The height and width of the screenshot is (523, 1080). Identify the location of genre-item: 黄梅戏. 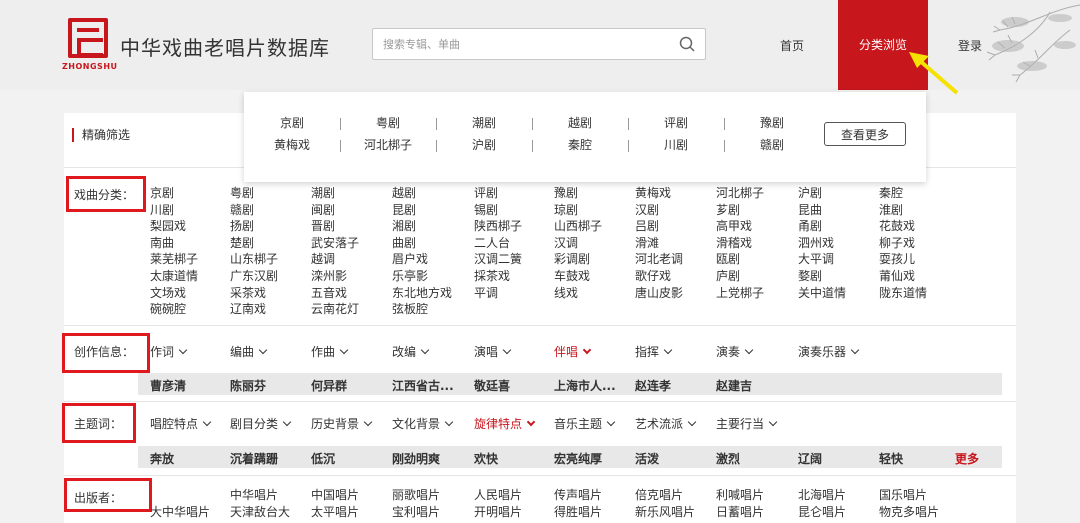
(653, 192).